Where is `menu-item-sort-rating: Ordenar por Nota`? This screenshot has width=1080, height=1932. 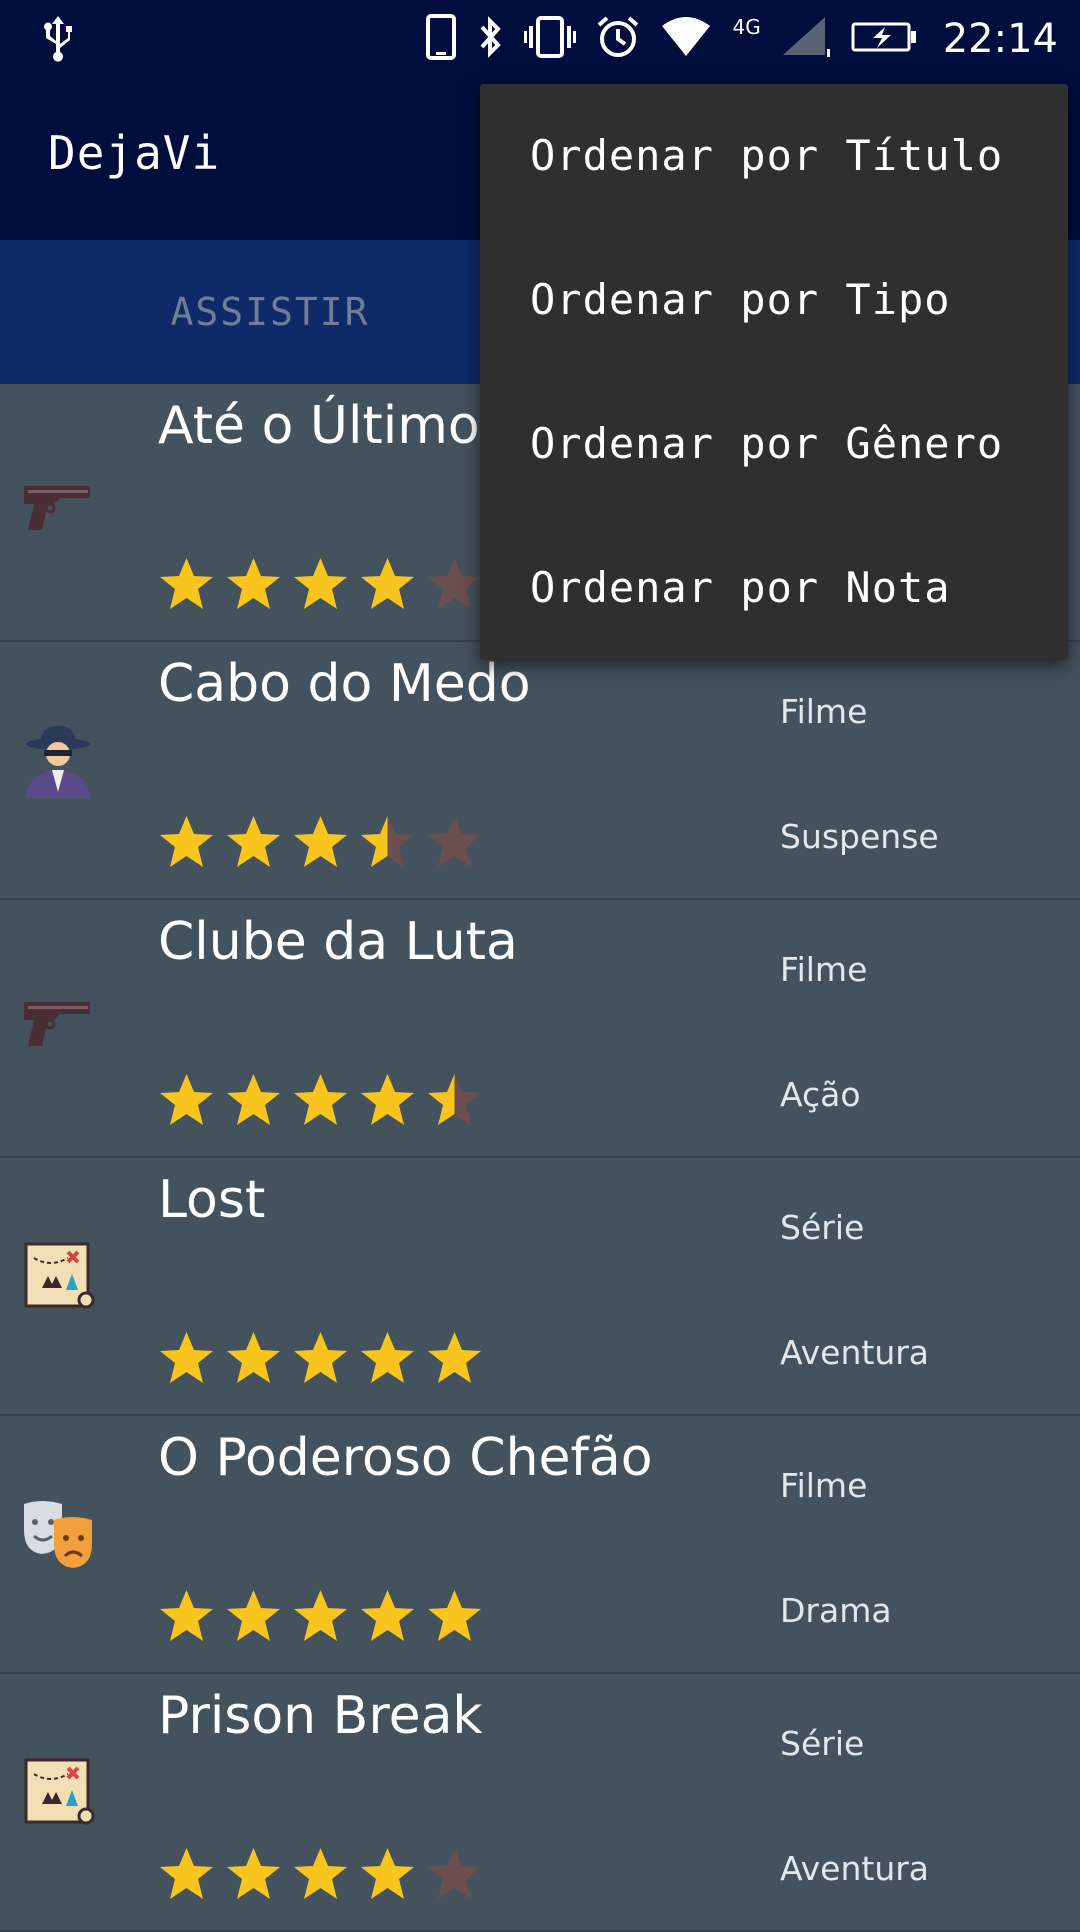
menu-item-sort-rating: Ordenar por Nota is located at coordinates (774, 588).